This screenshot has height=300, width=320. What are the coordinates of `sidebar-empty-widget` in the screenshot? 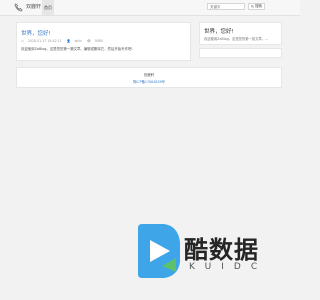 It's located at (240, 53).